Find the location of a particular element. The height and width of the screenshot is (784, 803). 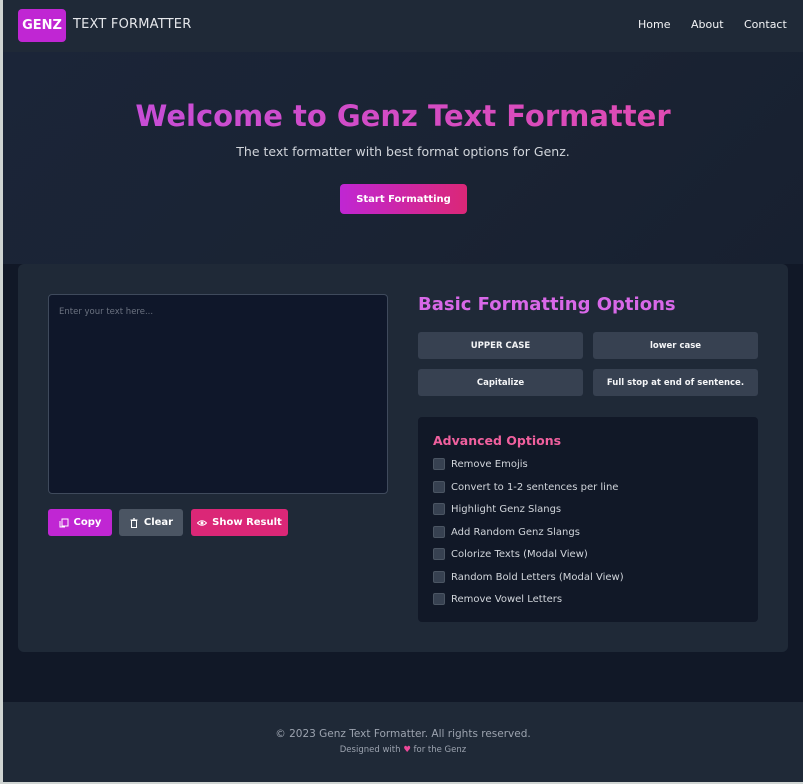

option-remove-emojis: Remove Emojis is located at coordinates (480, 464).